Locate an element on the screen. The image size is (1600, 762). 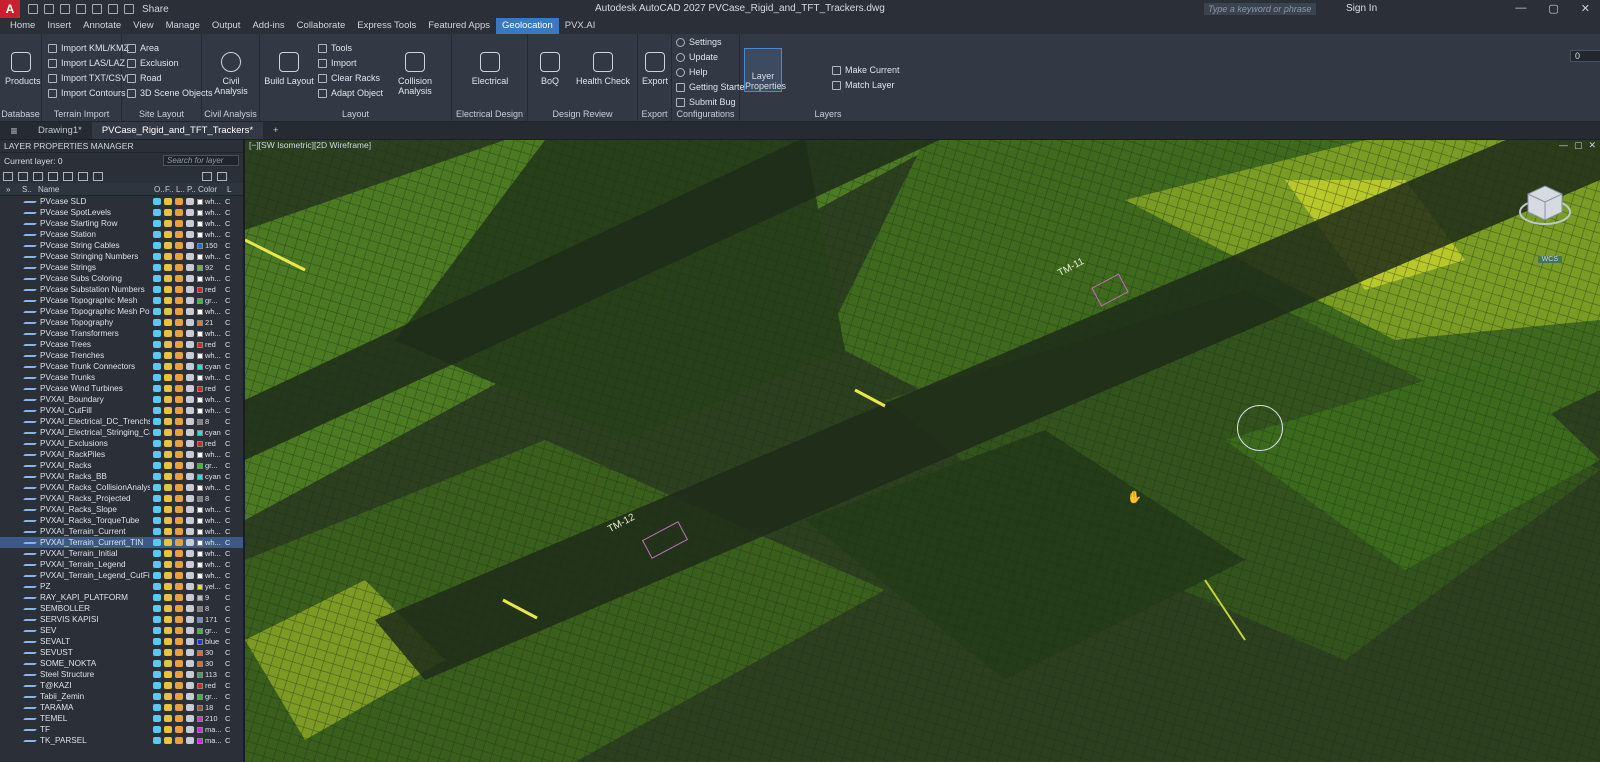
layer-row: PVXAI_Racks_BB cyan C is located at coordinates (121, 476).